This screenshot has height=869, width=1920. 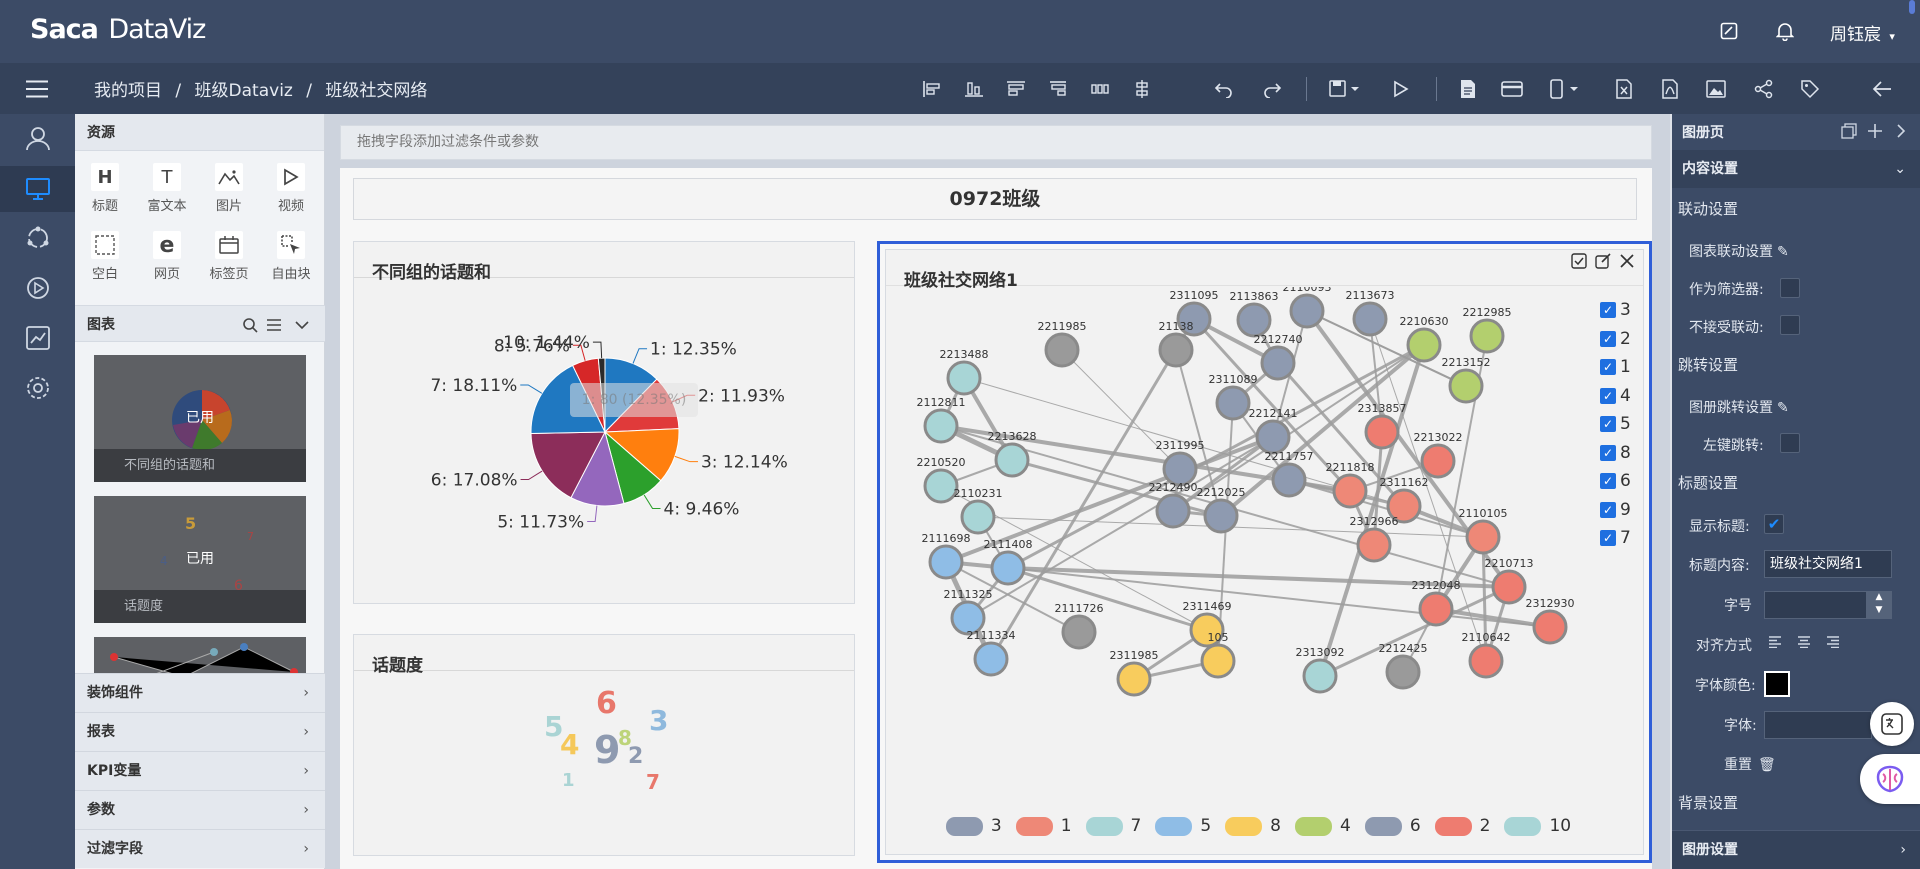 I want to click on breadcrumb-item-network: 班级社交网络, so click(x=376, y=91).